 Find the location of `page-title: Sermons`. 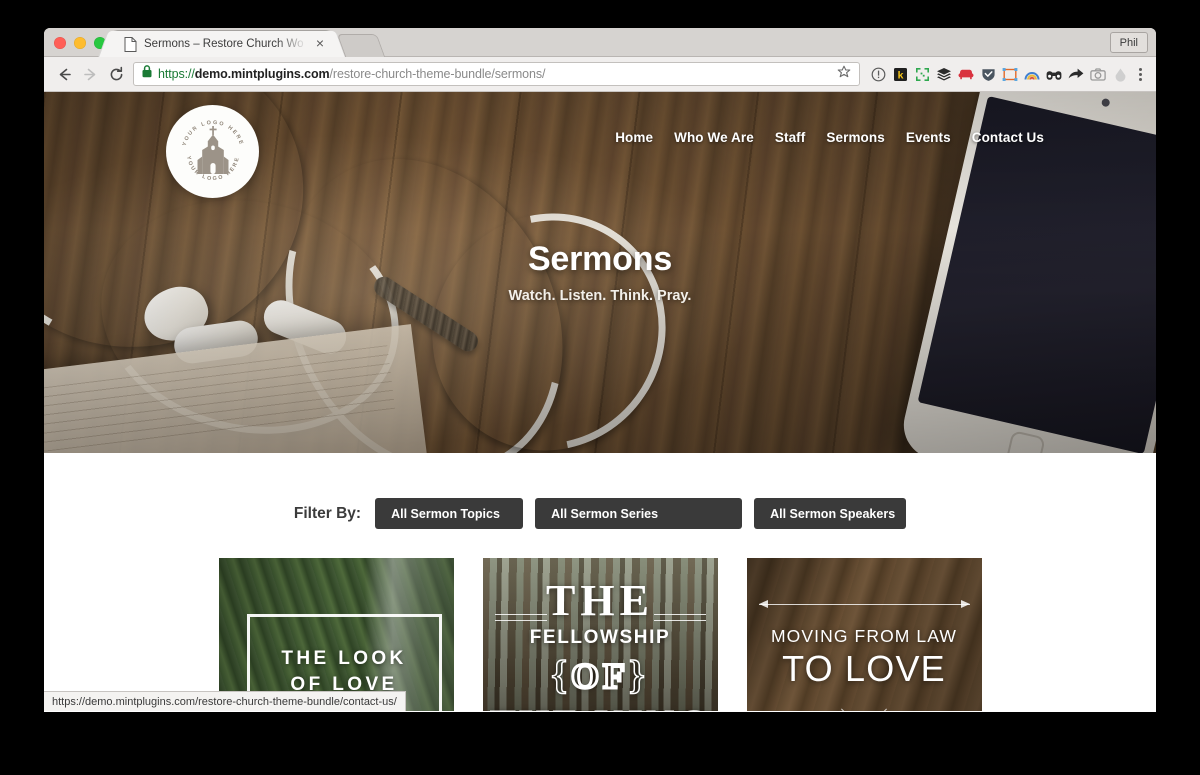

page-title: Sermons is located at coordinates (600, 259).